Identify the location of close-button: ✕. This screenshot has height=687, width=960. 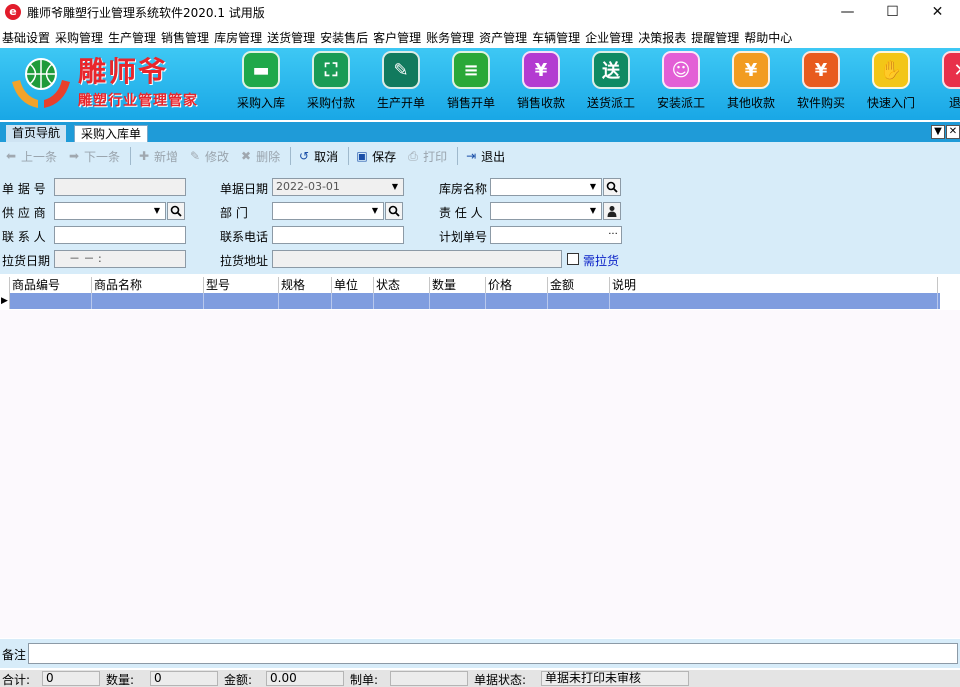
(937, 12).